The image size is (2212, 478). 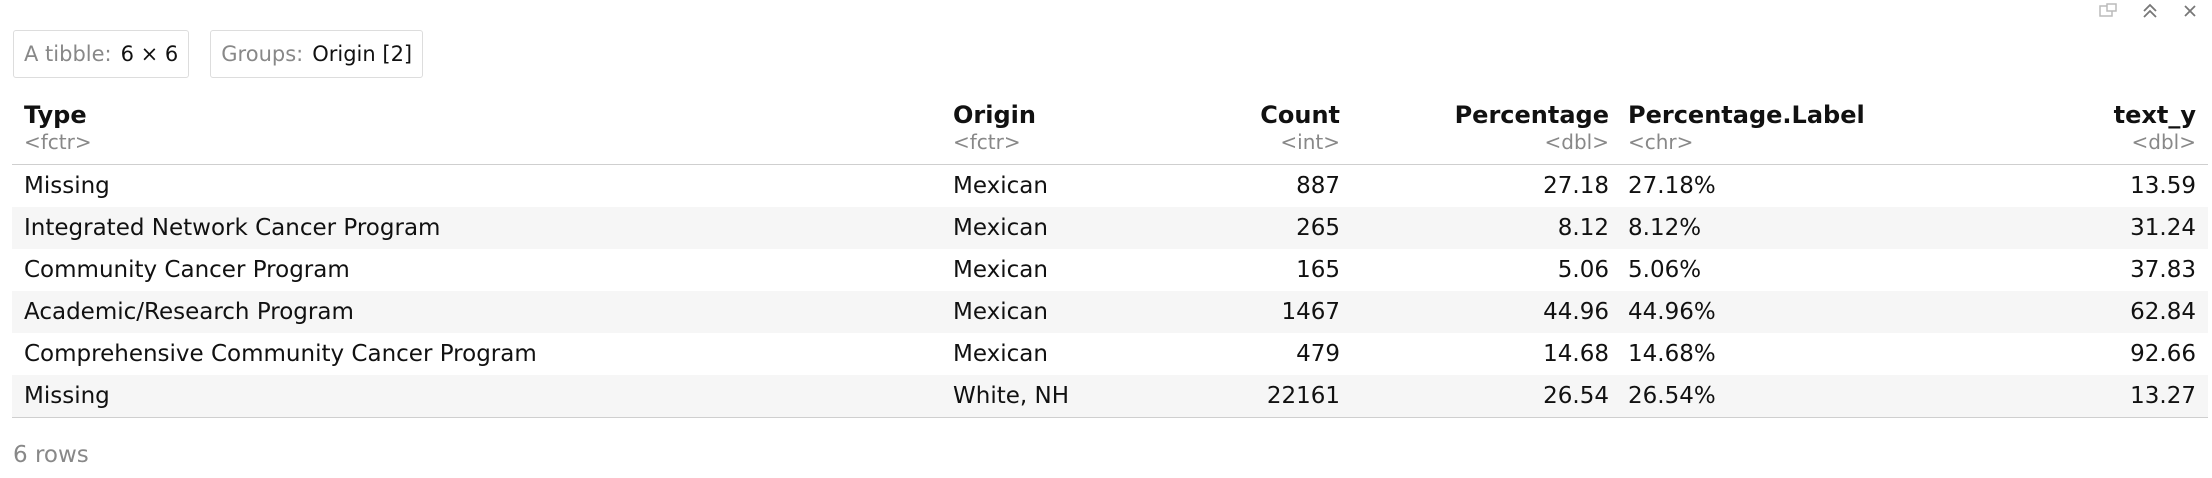 I want to click on cell-text-y: 92.66, so click(x=2163, y=354).